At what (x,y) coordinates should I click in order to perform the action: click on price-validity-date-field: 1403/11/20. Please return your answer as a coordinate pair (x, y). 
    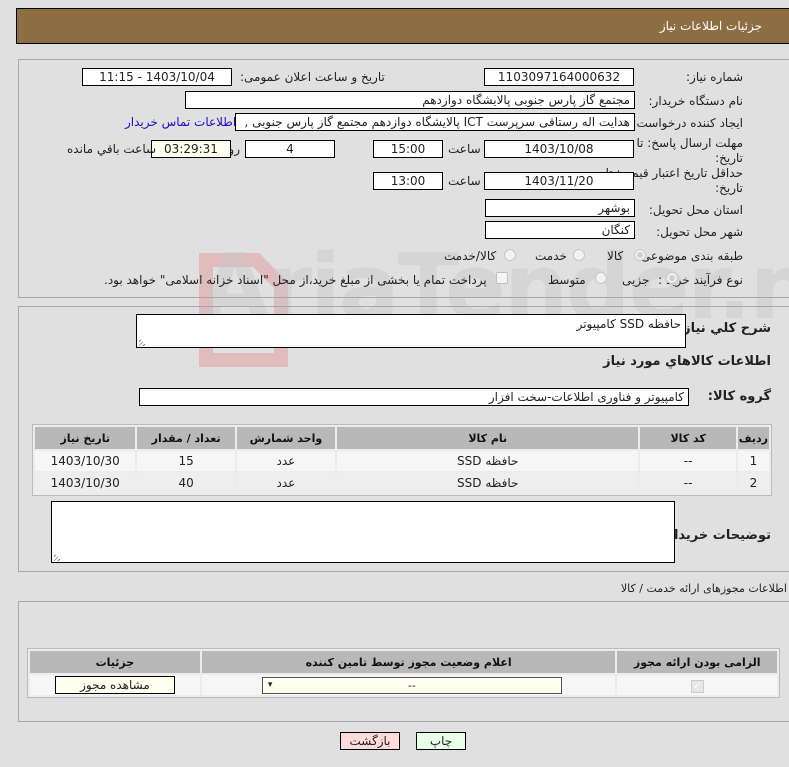
    Looking at the image, I should click on (559, 181).